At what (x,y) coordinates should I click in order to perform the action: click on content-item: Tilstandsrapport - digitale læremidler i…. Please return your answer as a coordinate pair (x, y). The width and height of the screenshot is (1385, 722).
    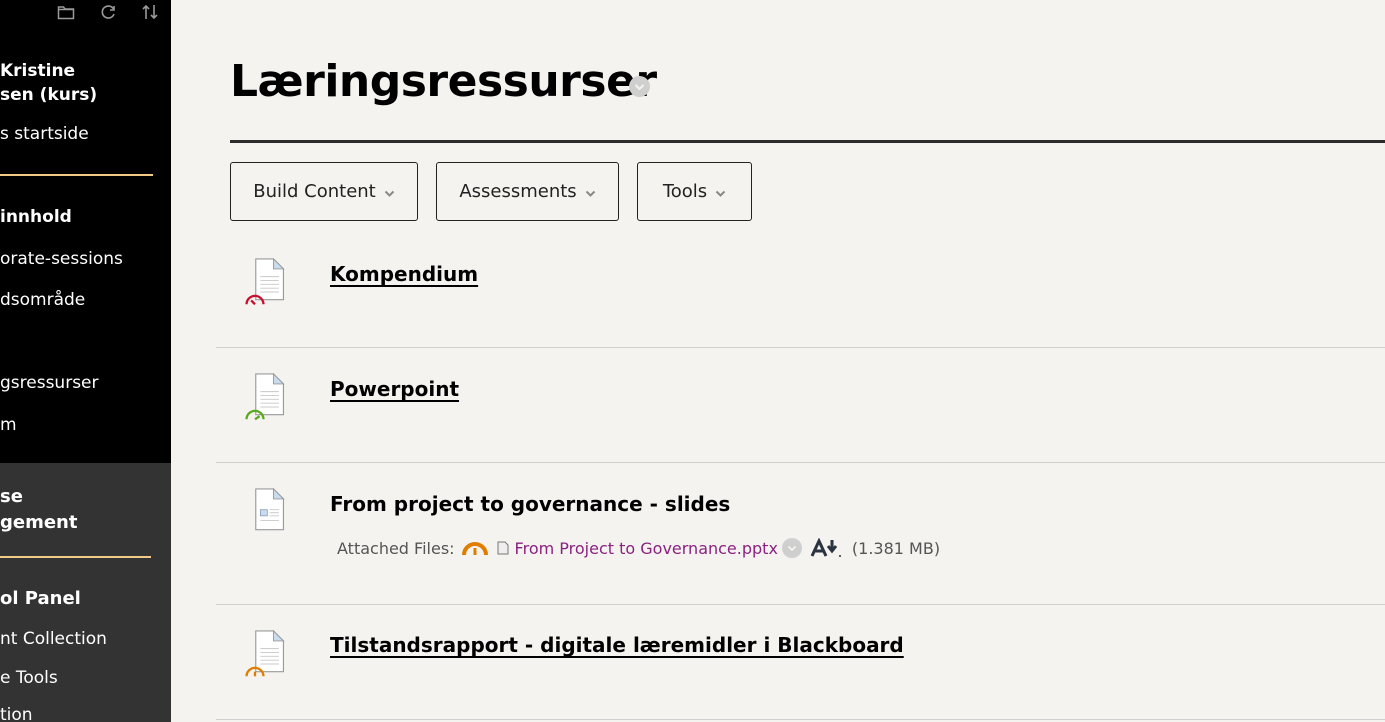
    Looking at the image, I should click on (800, 666).